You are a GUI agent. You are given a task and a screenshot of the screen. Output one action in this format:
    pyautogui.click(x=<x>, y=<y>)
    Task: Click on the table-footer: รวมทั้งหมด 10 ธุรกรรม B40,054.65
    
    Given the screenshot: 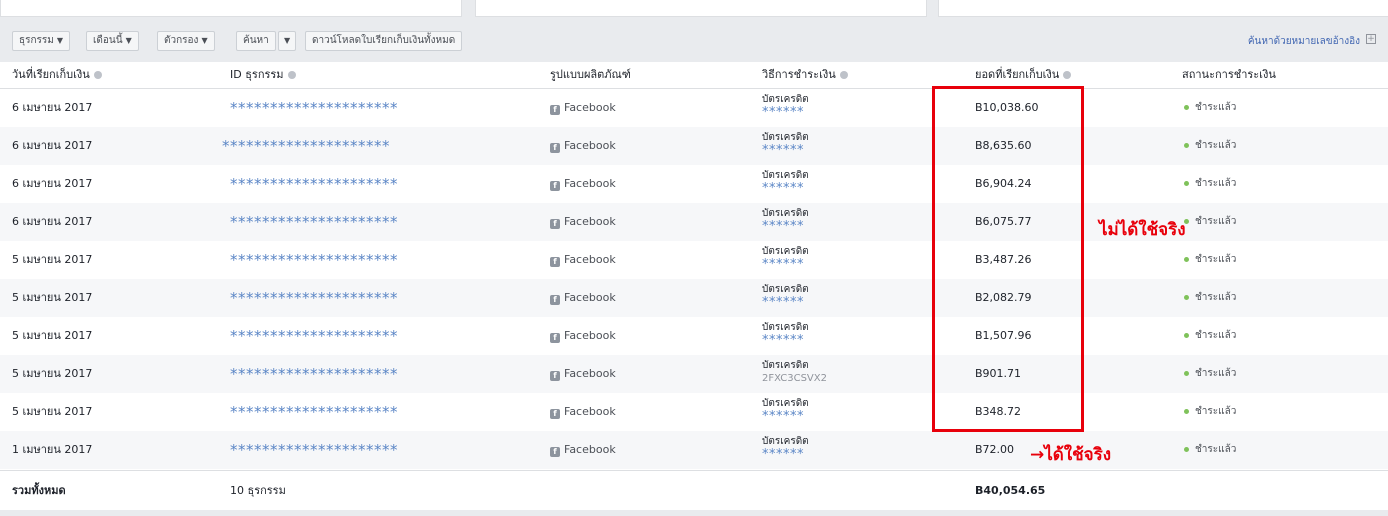 What is the action you would take?
    pyautogui.click(x=694, y=490)
    